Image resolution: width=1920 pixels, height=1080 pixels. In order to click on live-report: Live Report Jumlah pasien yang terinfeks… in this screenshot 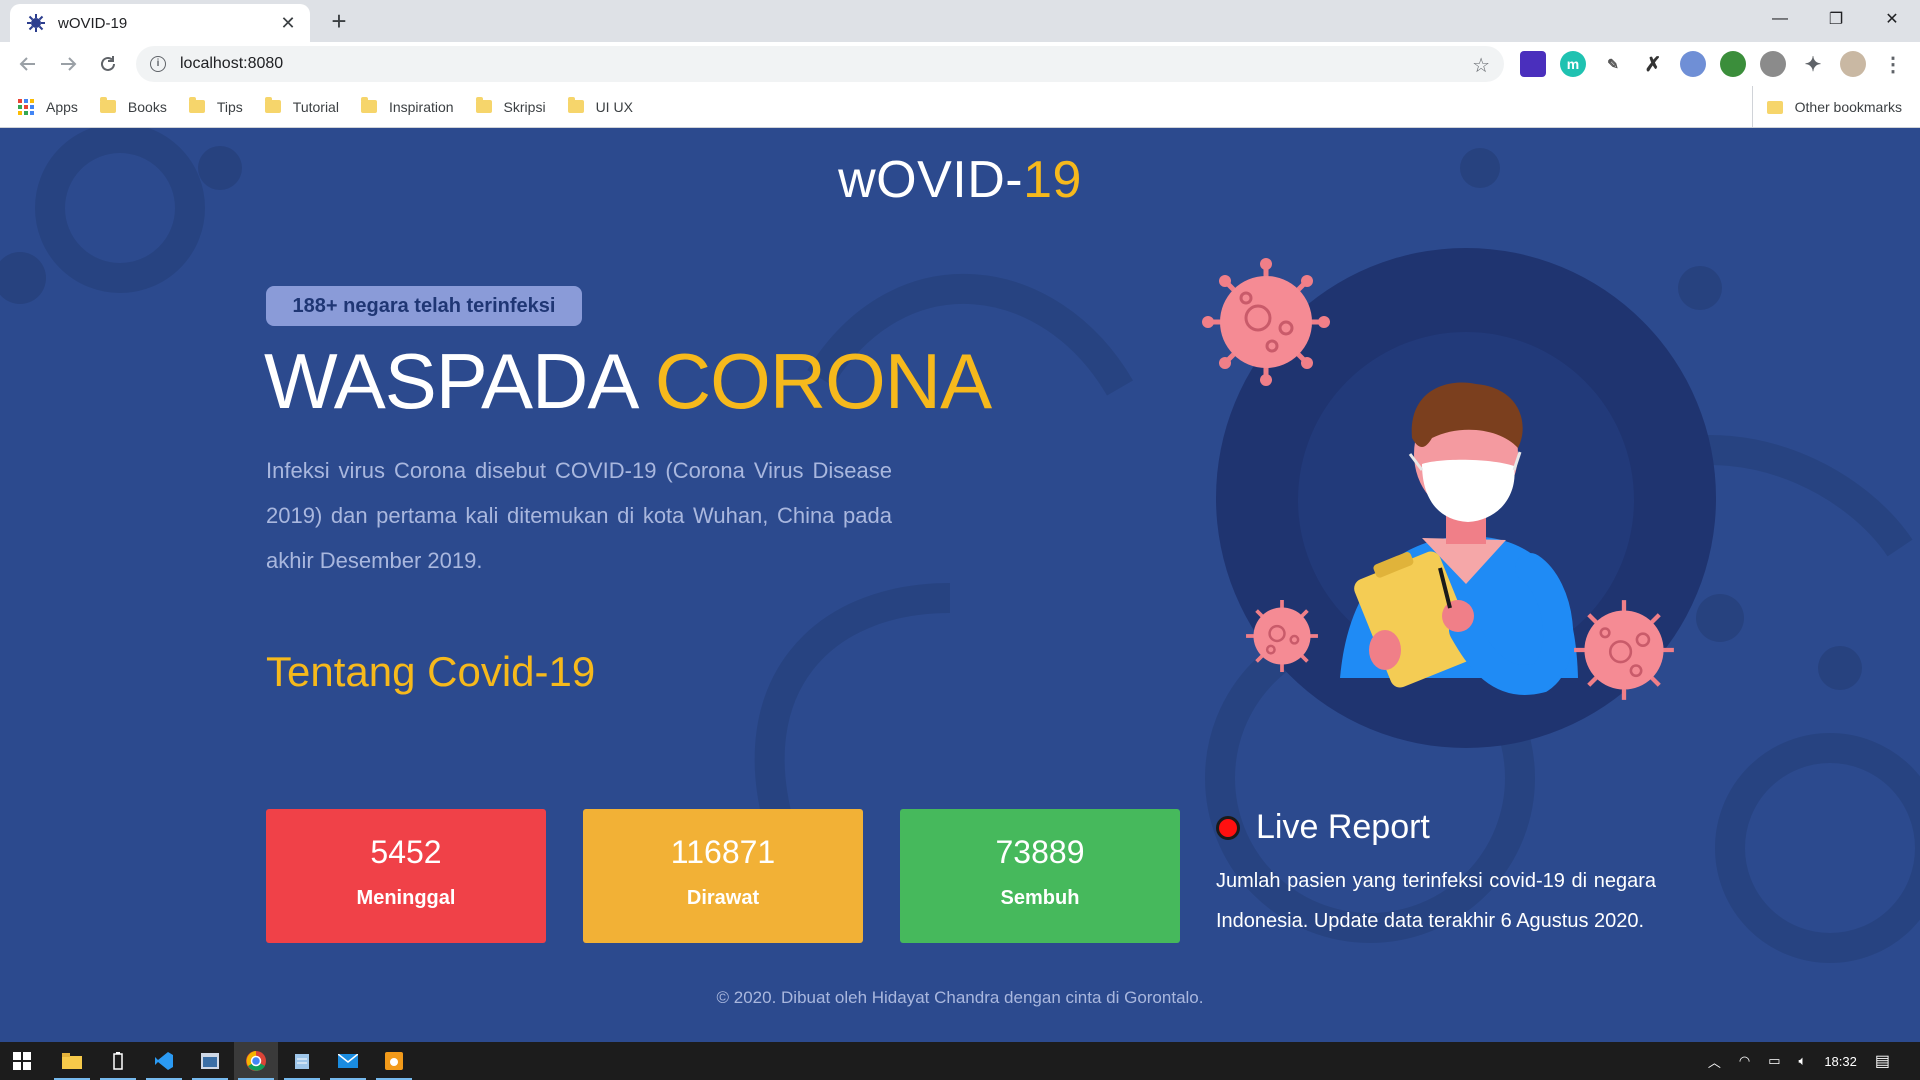, I will do `click(1436, 874)`.